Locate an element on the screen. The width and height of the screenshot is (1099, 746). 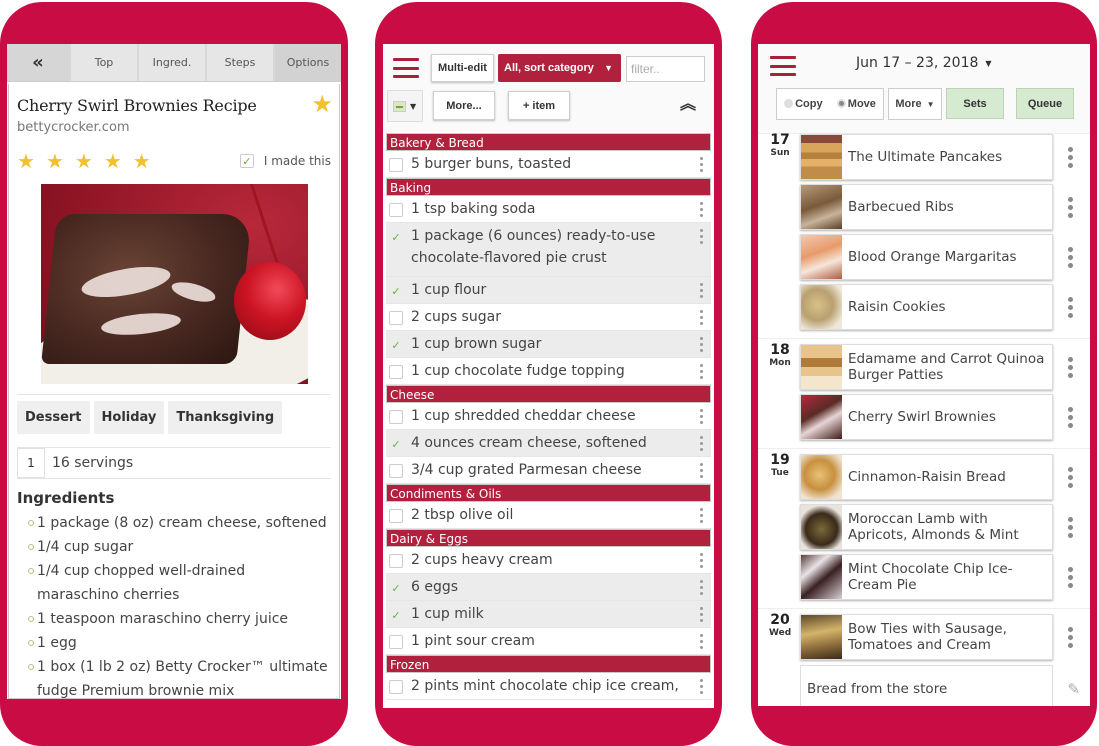
more-dropdown: More ▼ is located at coordinates (915, 104).